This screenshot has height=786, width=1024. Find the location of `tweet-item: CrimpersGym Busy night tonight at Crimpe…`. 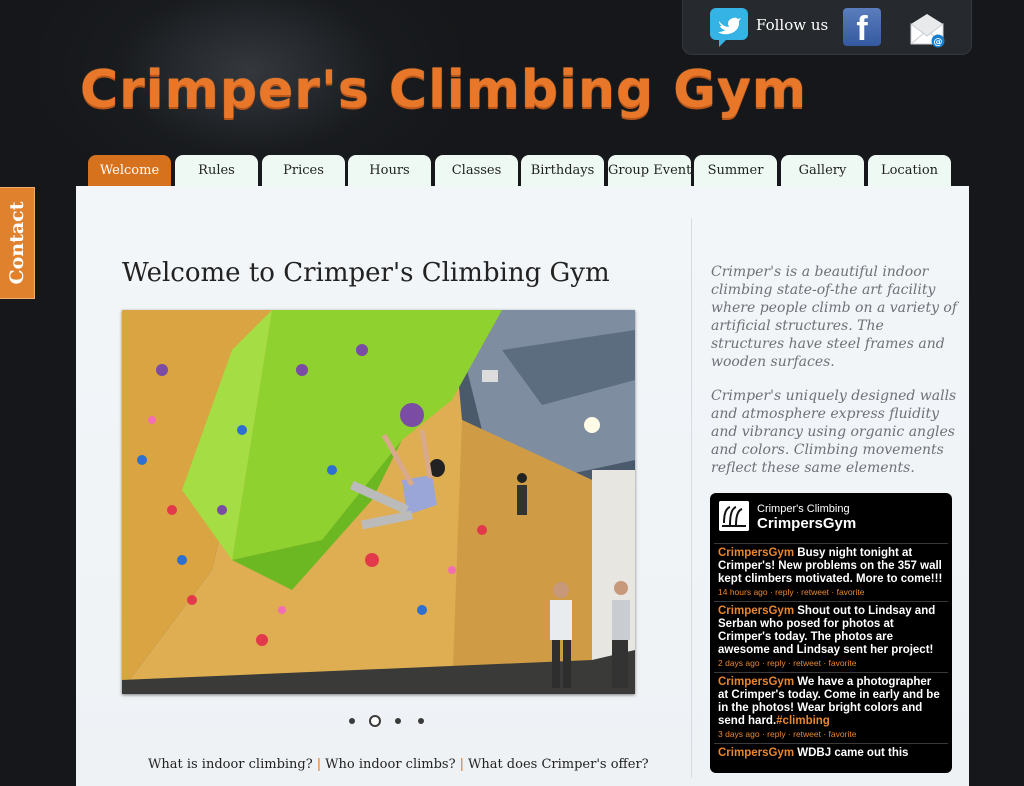

tweet-item: CrimpersGym Busy night tonight at Crimpe… is located at coordinates (831, 572).